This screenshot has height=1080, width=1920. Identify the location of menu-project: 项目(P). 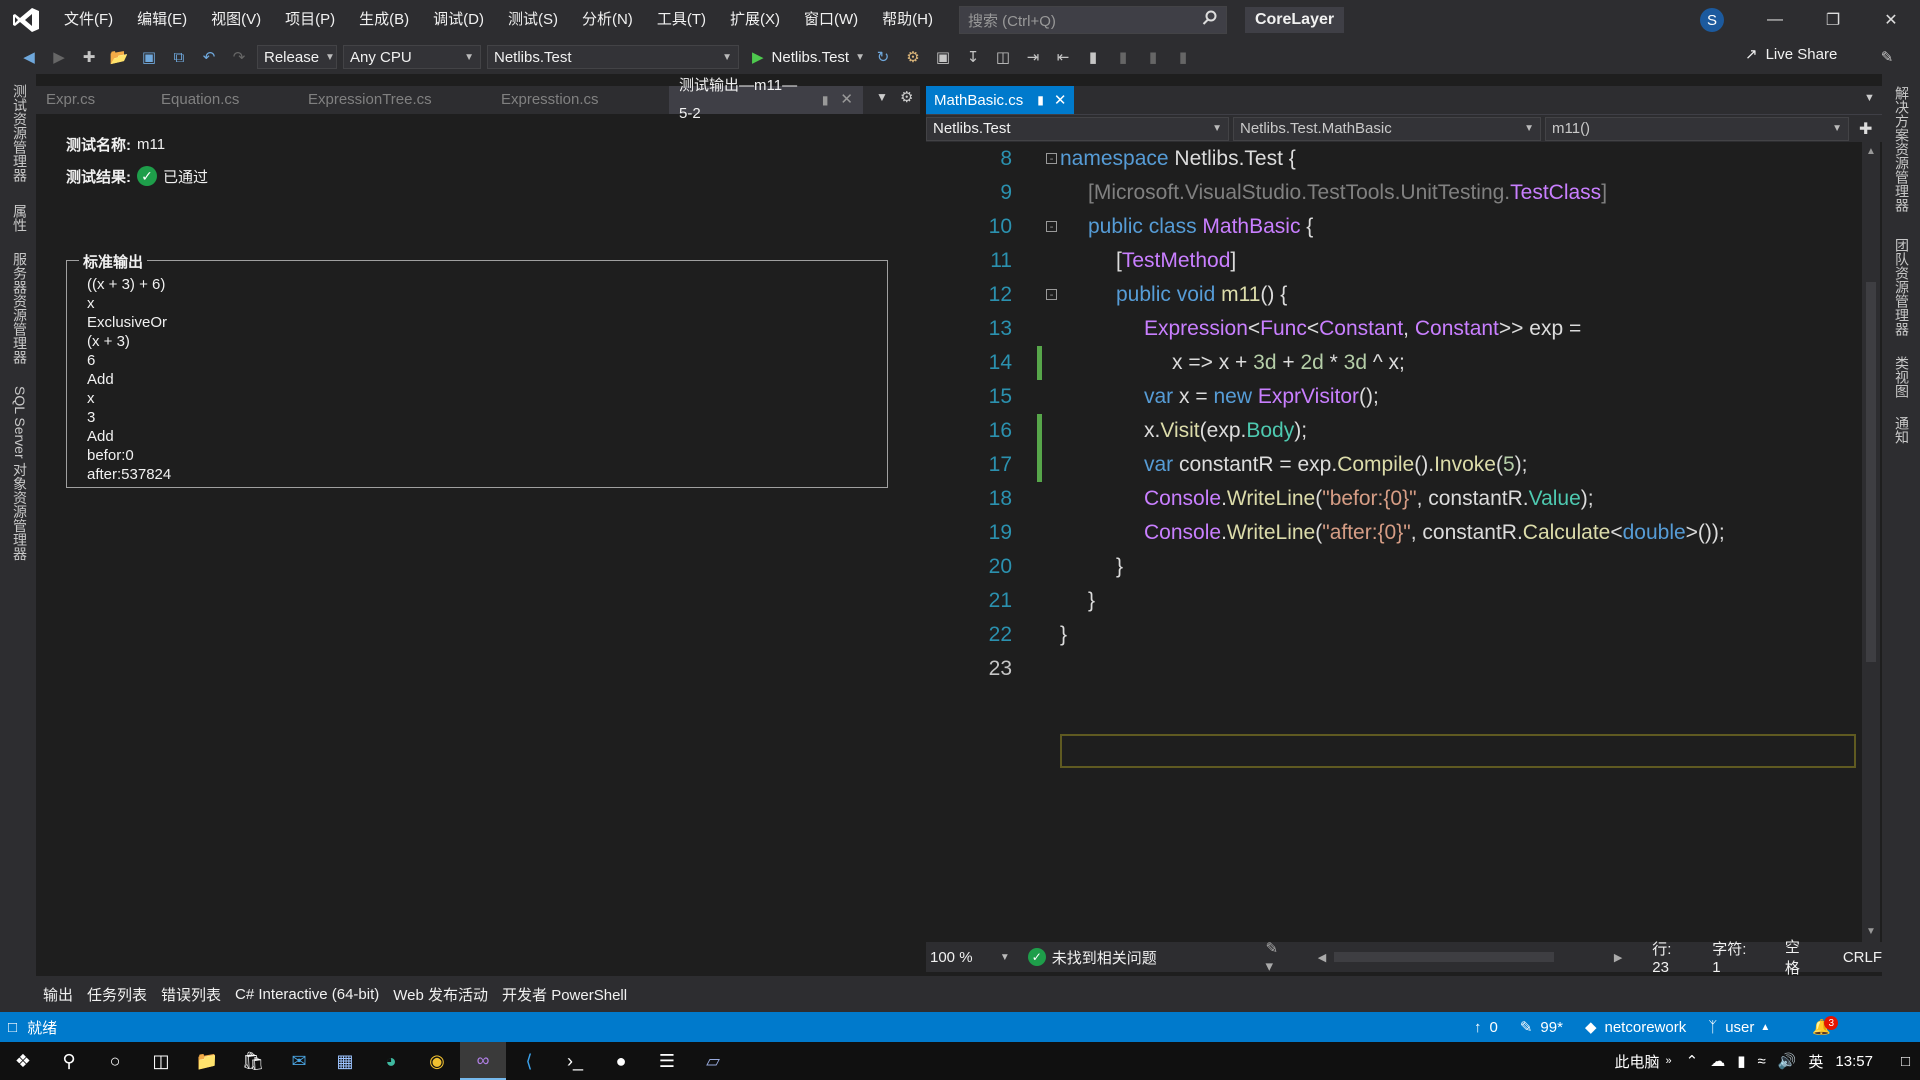
(310, 20).